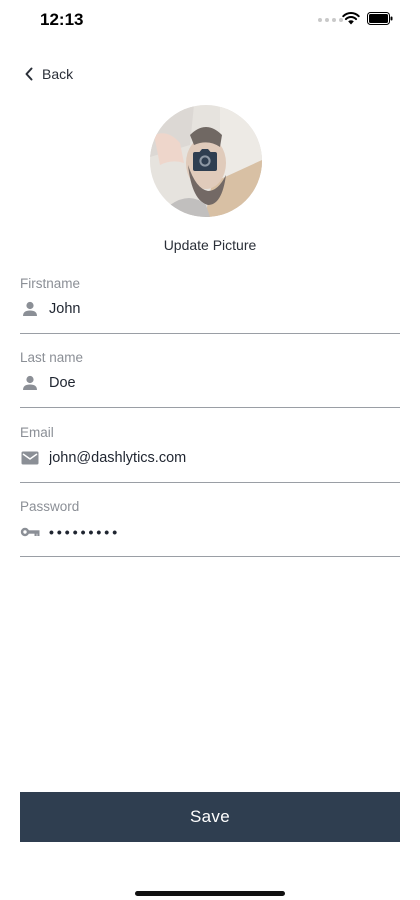  I want to click on lastname-field: Last name, so click(210, 379).